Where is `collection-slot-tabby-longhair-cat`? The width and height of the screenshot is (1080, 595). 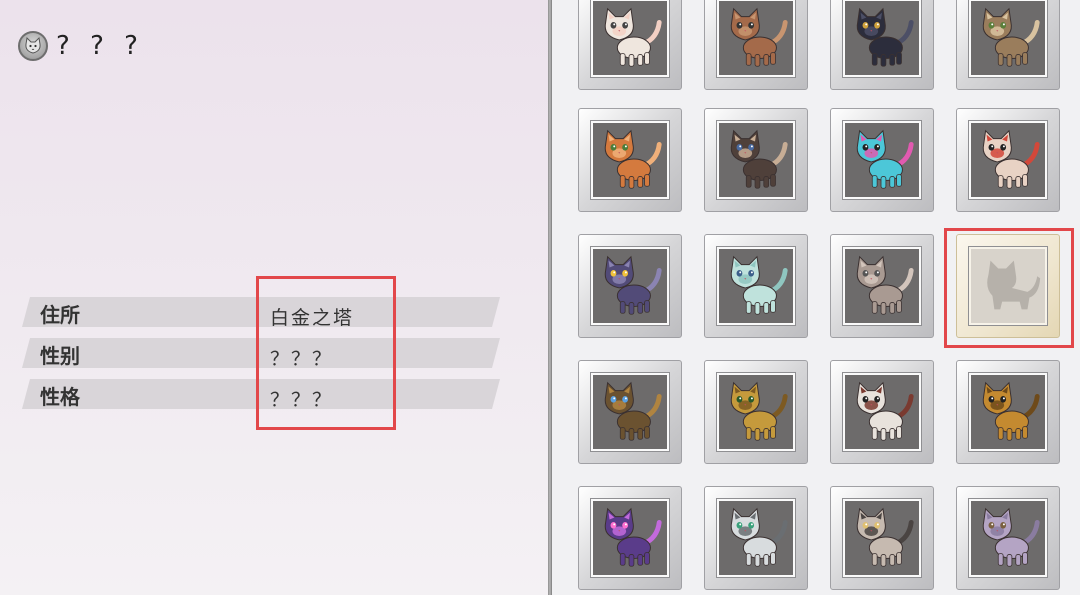
collection-slot-tabby-longhair-cat is located at coordinates (1008, 45).